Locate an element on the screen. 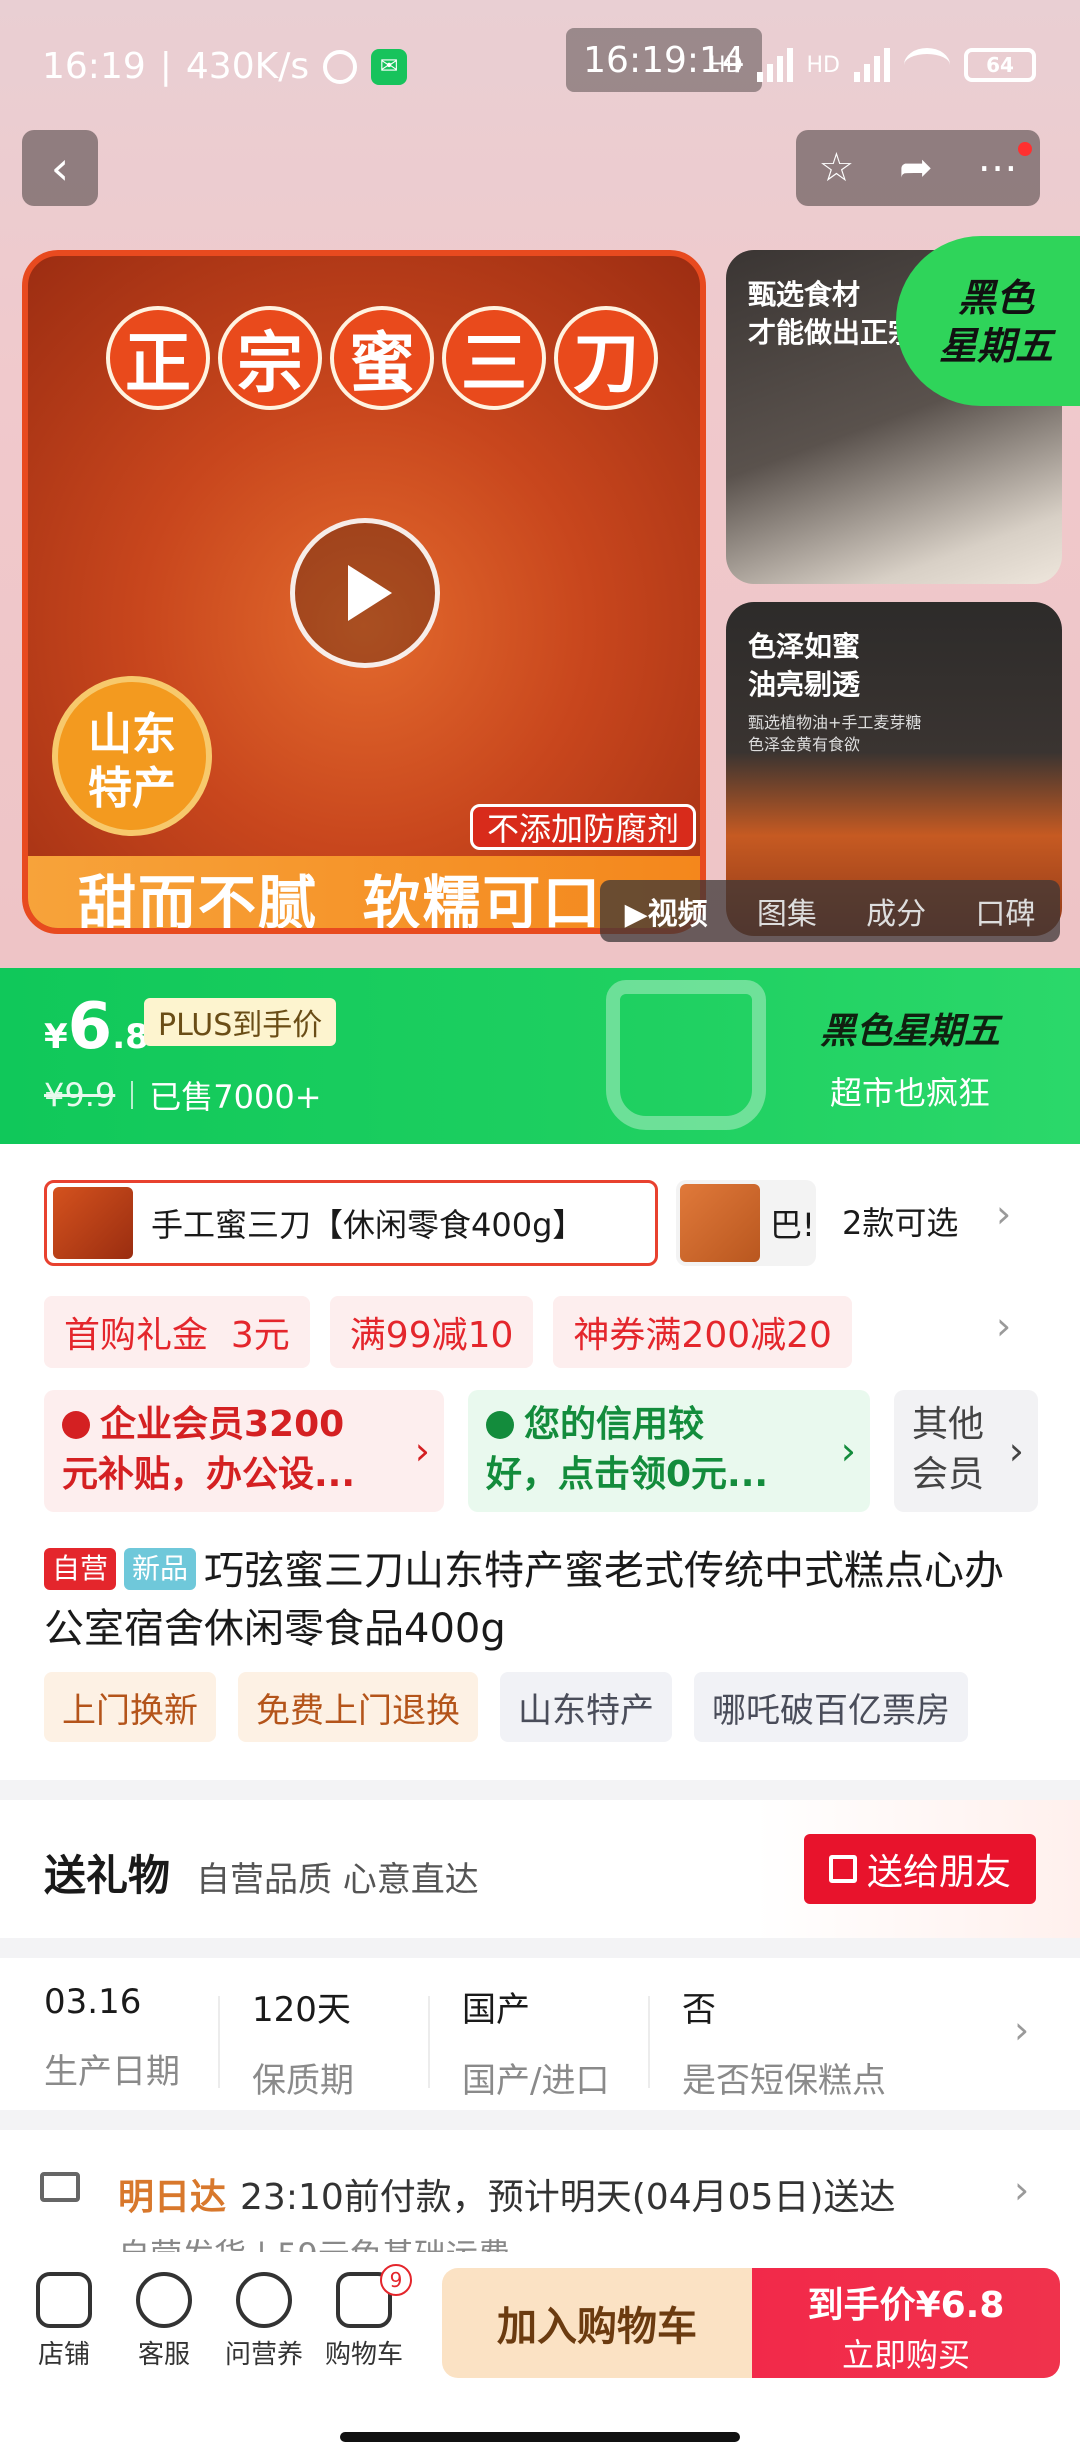 The image size is (1080, 2460). send-gift-button: 送给朋友 is located at coordinates (920, 1869).